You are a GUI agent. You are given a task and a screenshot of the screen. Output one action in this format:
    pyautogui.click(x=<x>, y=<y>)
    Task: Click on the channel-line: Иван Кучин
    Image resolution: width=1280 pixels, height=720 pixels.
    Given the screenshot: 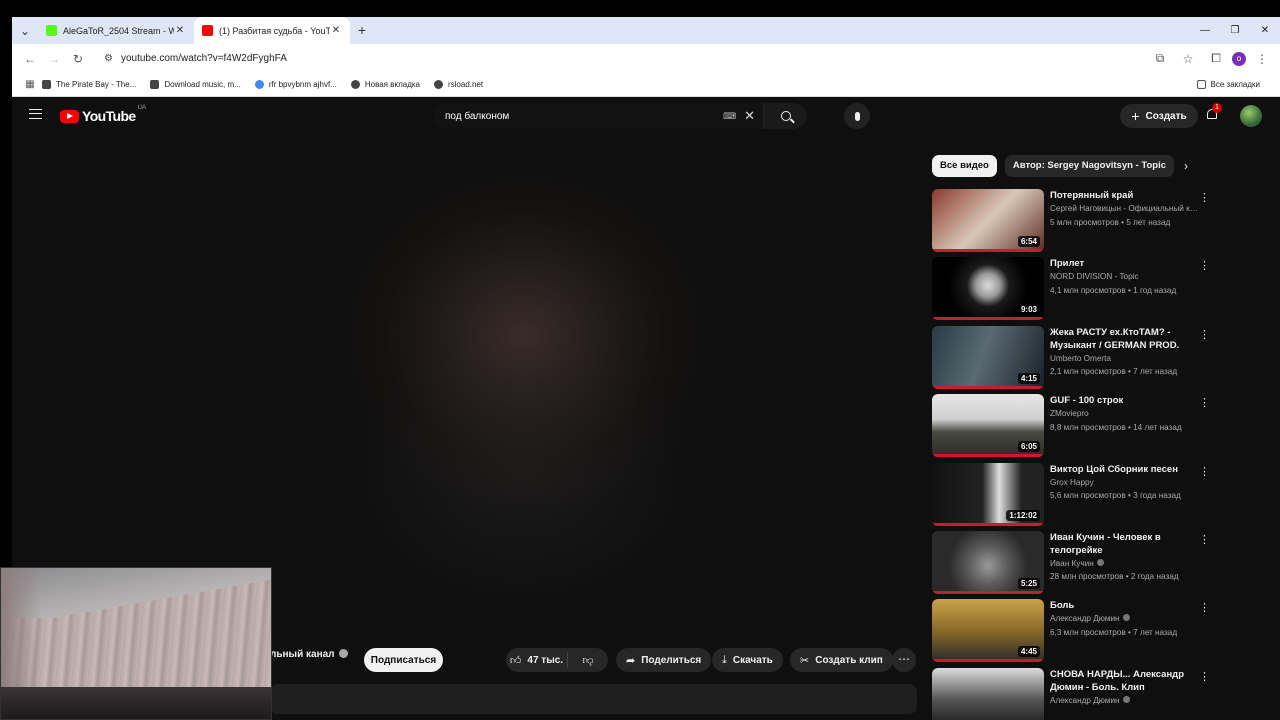 What is the action you would take?
    pyautogui.click(x=1125, y=564)
    